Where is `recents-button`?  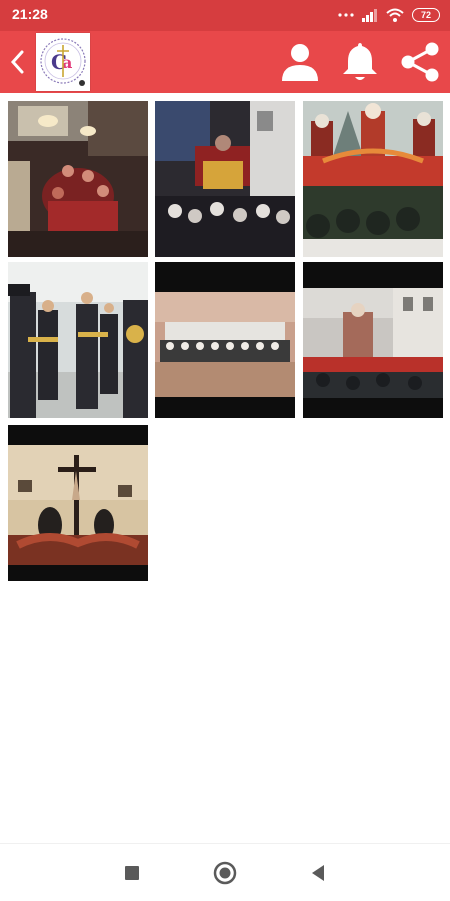 recents-button is located at coordinates (132, 873).